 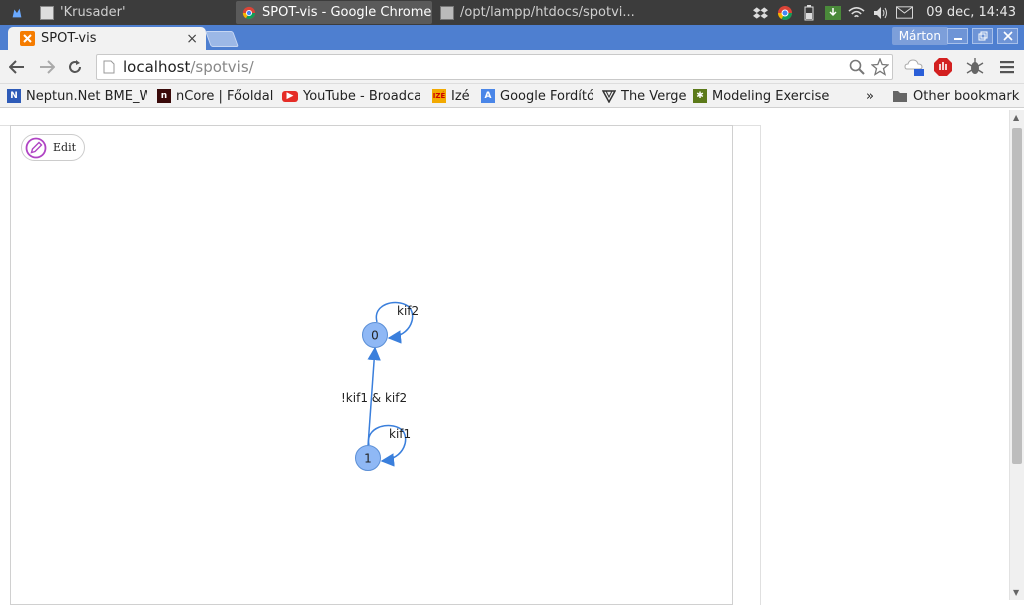 I want to click on new-tab-button, so click(x=222, y=39).